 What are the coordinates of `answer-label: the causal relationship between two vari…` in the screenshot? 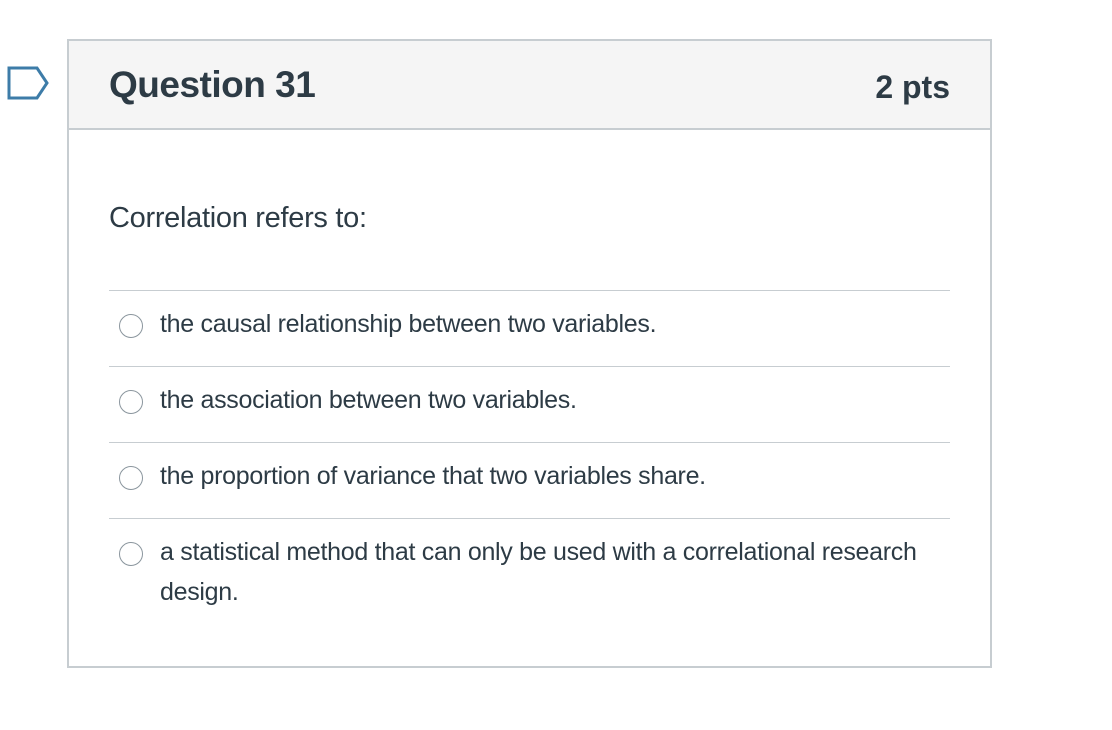 It's located at (408, 324).